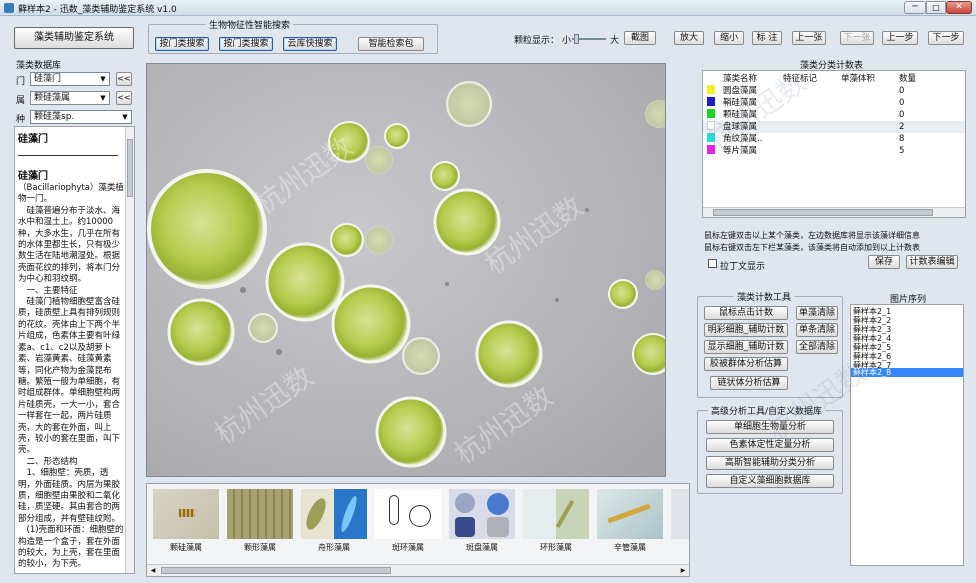  Describe the element at coordinates (129, 350) in the screenshot. I see `description-scrollbar` at that location.